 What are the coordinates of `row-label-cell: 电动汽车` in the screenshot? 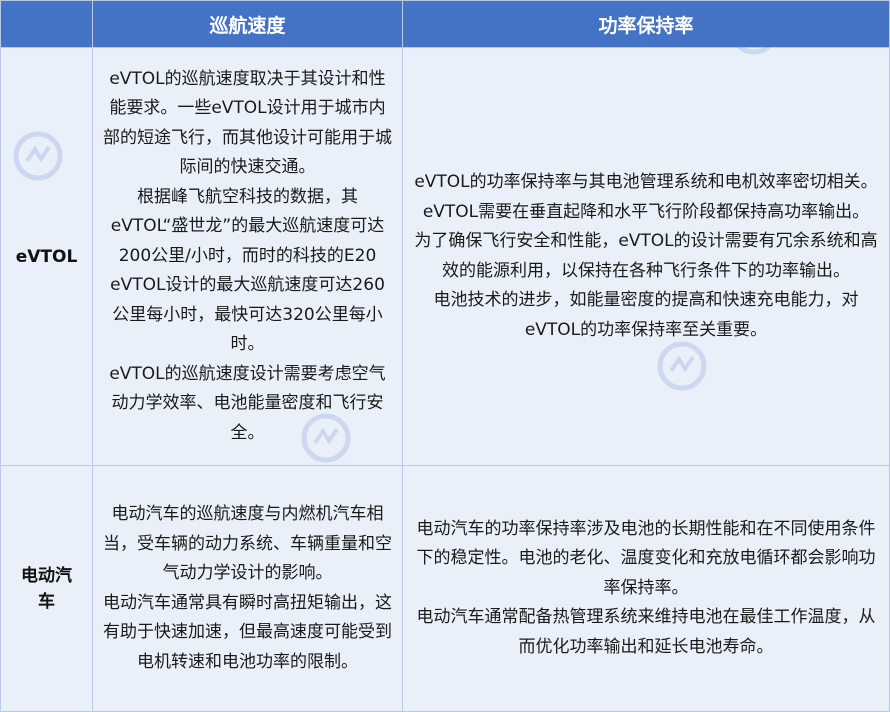 It's located at (47, 589).